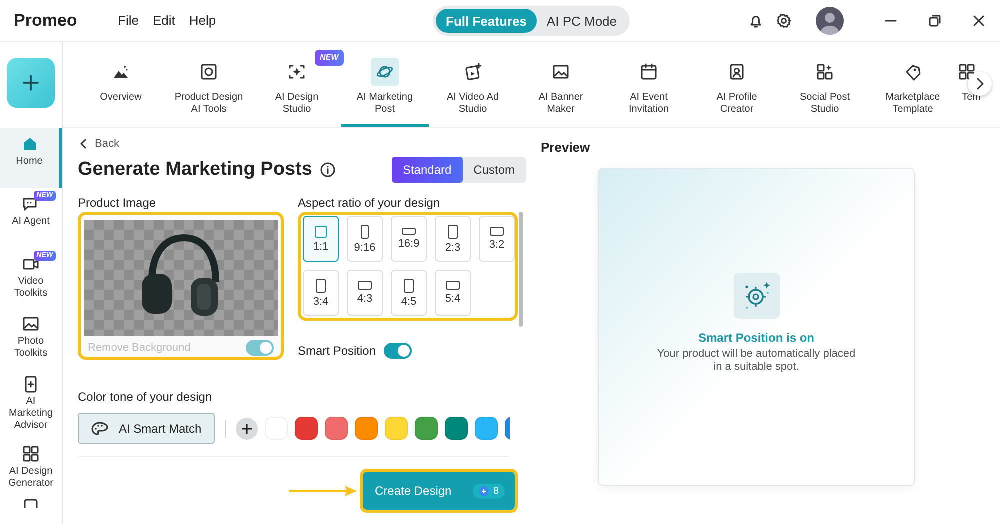  Describe the element at coordinates (566, 147) in the screenshot. I see `preview-title: Preview` at that location.